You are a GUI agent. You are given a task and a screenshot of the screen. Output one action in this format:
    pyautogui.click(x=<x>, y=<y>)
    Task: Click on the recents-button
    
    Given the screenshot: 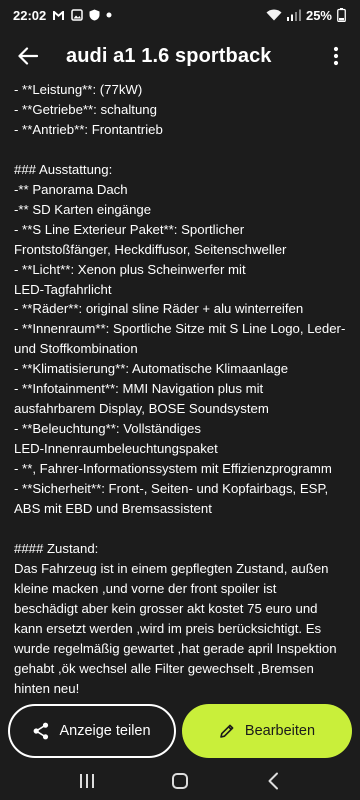 What is the action you would take?
    pyautogui.click(x=87, y=781)
    